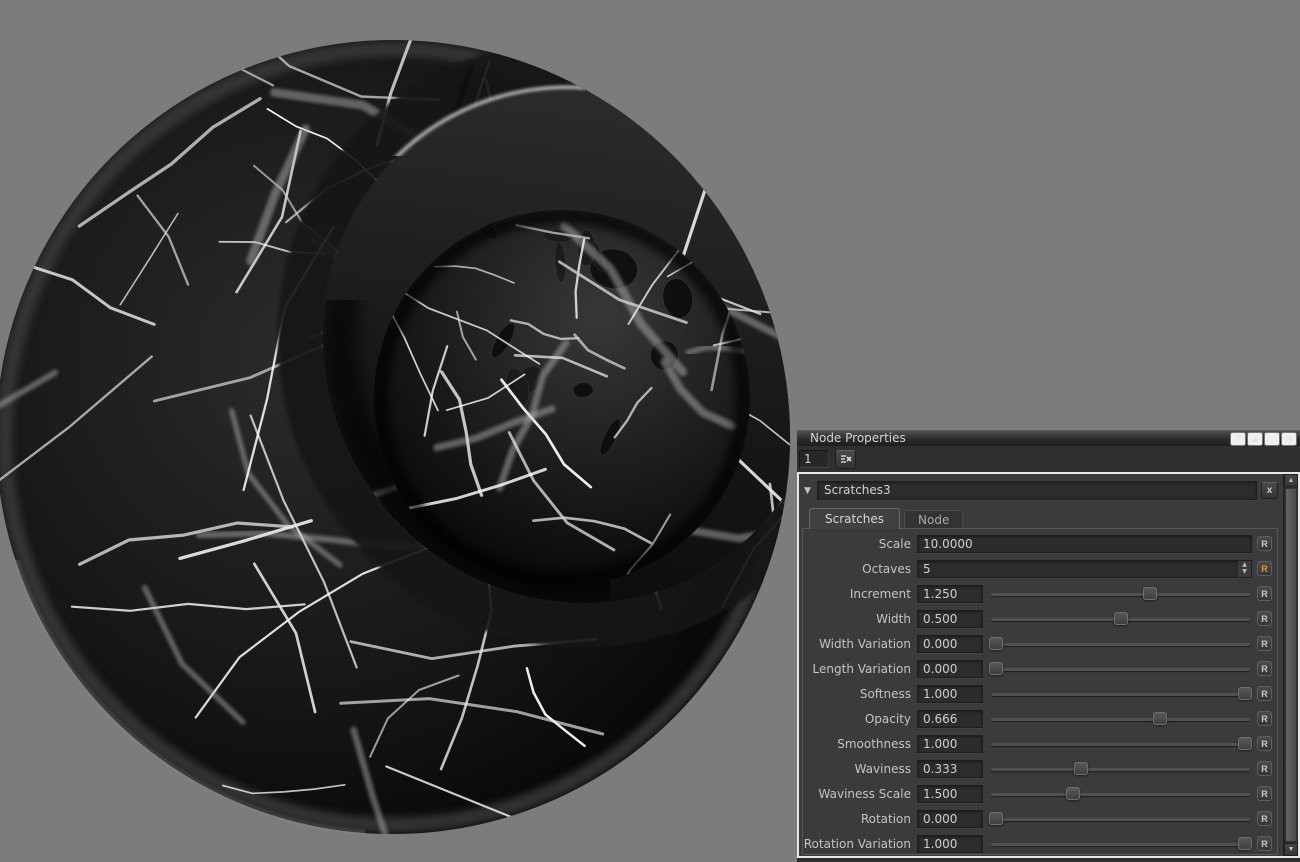  I want to click on panel-titlebar: Node Properties ? ▲ ×, so click(1048, 438).